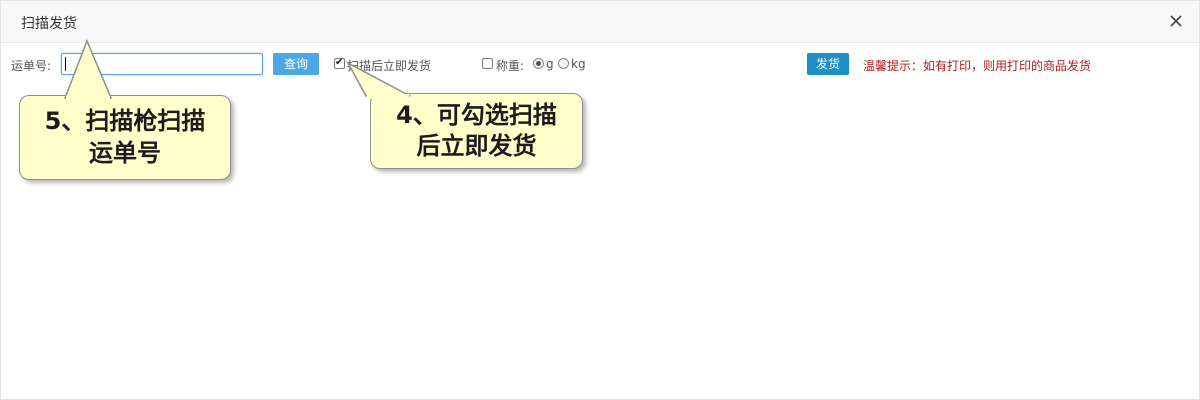 This screenshot has width=1200, height=400. I want to click on waybill-label: 运单号:, so click(31, 66).